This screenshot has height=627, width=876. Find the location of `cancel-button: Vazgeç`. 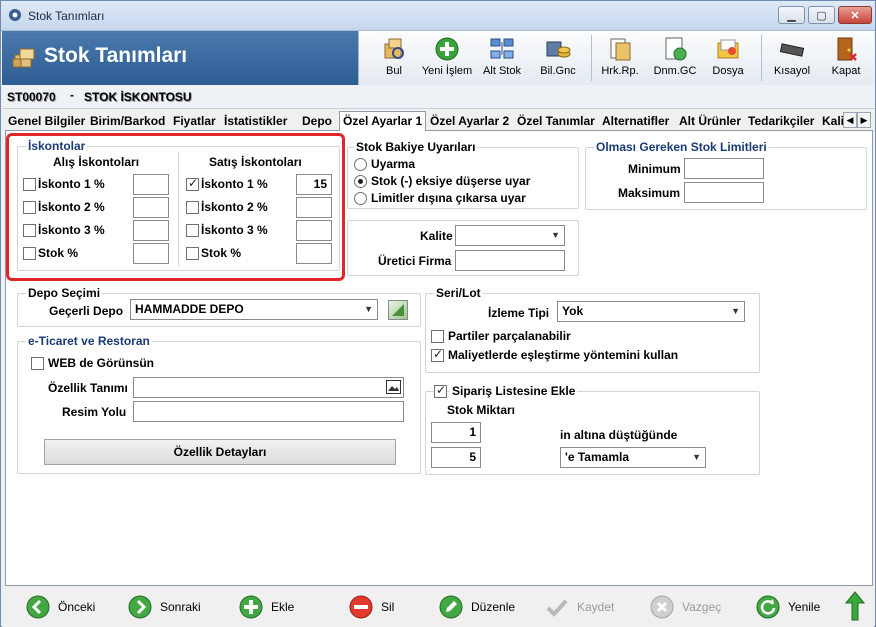

cancel-button: Vazgeç is located at coordinates (685, 607).